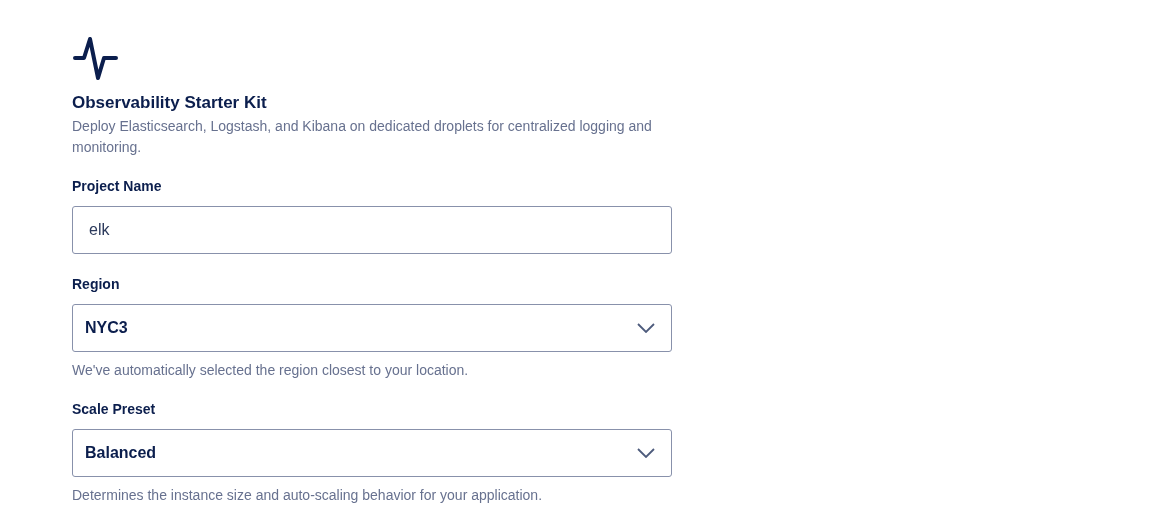 Image resolution: width=1150 pixels, height=521 pixels. What do you see at coordinates (170, 103) in the screenshot?
I see `kit-title: Observability Starter Kit` at bounding box center [170, 103].